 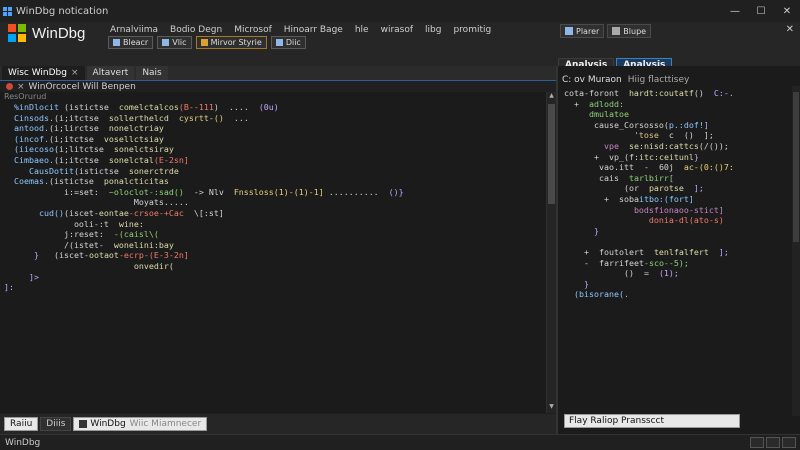 I want to click on code-token: parotse, so click(x=671, y=188).